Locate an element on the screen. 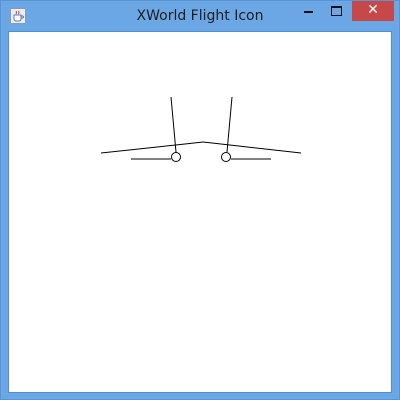  minimize-button is located at coordinates (308, 11).